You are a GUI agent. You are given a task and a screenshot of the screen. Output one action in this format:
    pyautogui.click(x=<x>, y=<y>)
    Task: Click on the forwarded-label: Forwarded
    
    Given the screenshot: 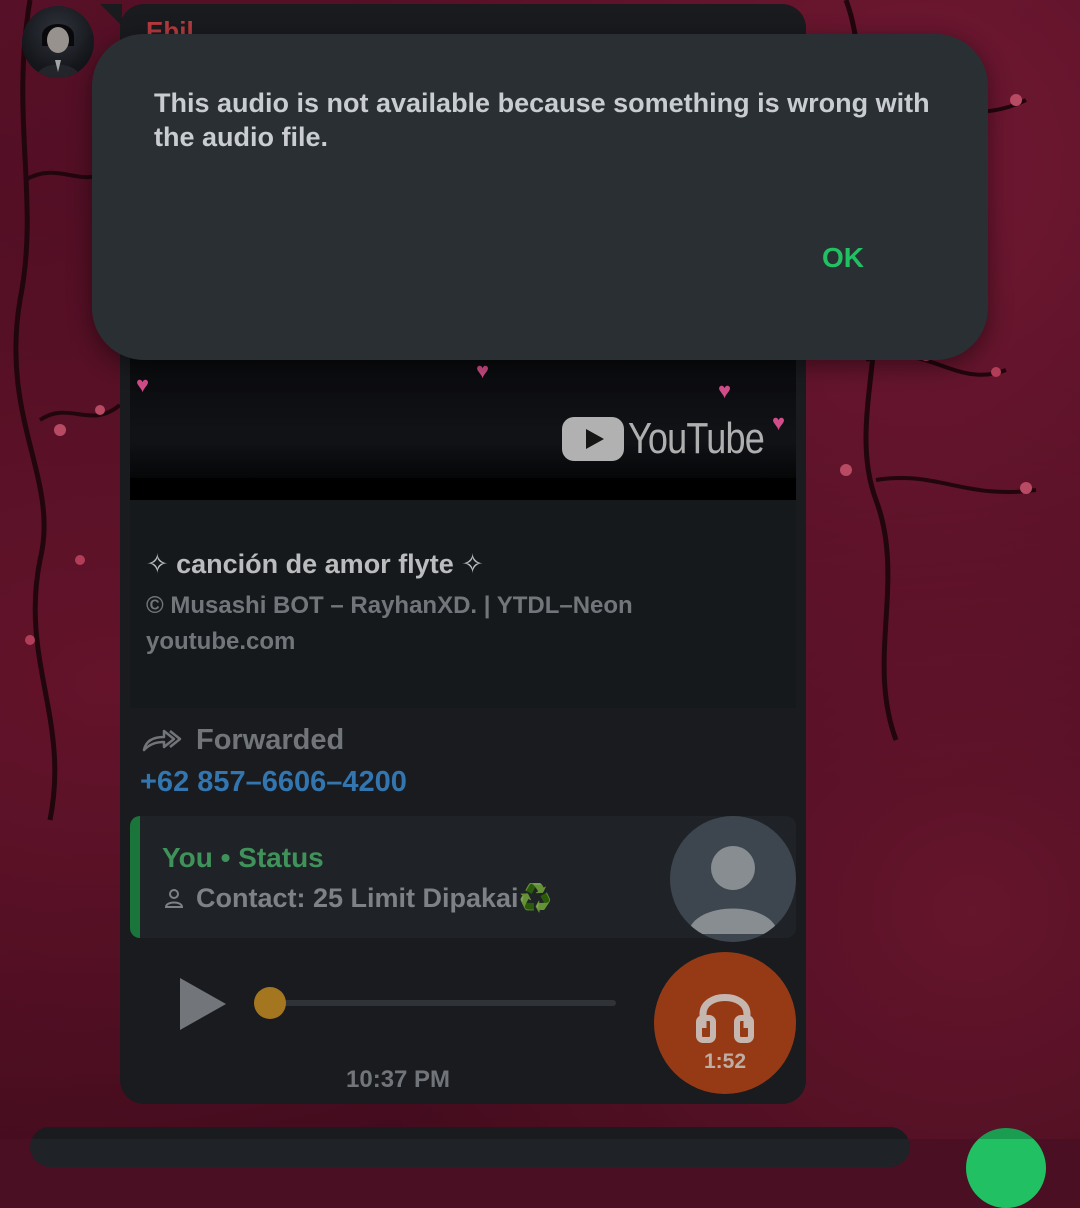 What is the action you would take?
    pyautogui.click(x=243, y=740)
    